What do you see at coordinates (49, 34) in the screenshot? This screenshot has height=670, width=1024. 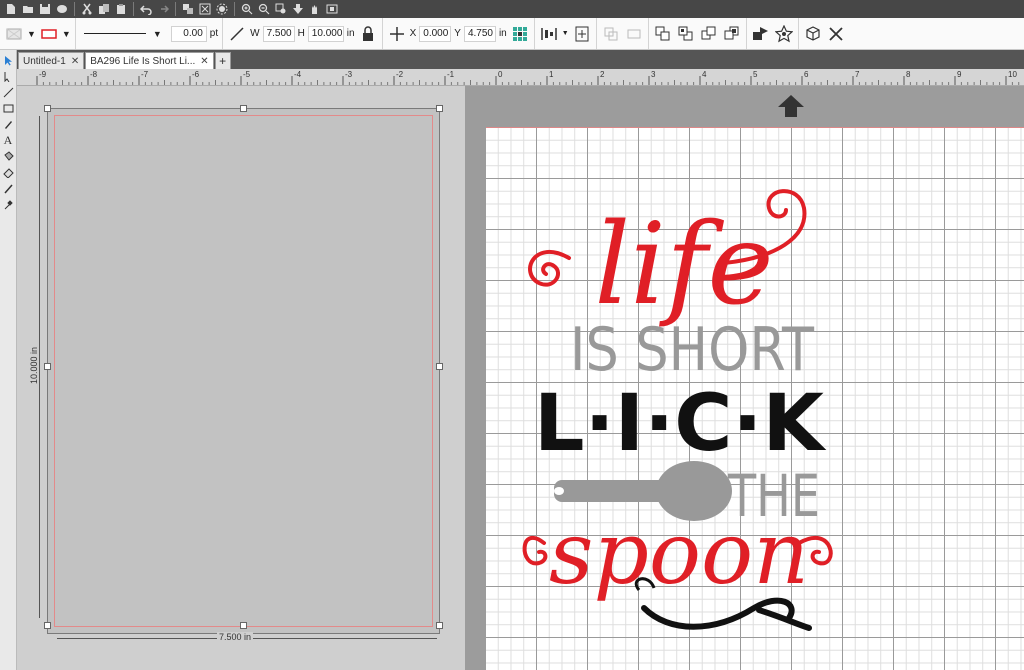 I see `line-color-icon` at bounding box center [49, 34].